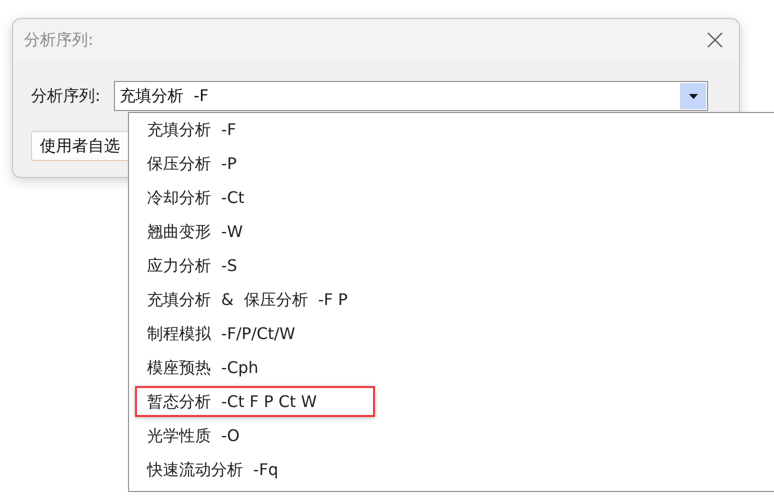  What do you see at coordinates (65, 96) in the screenshot?
I see `field-label: 分析序列:` at bounding box center [65, 96].